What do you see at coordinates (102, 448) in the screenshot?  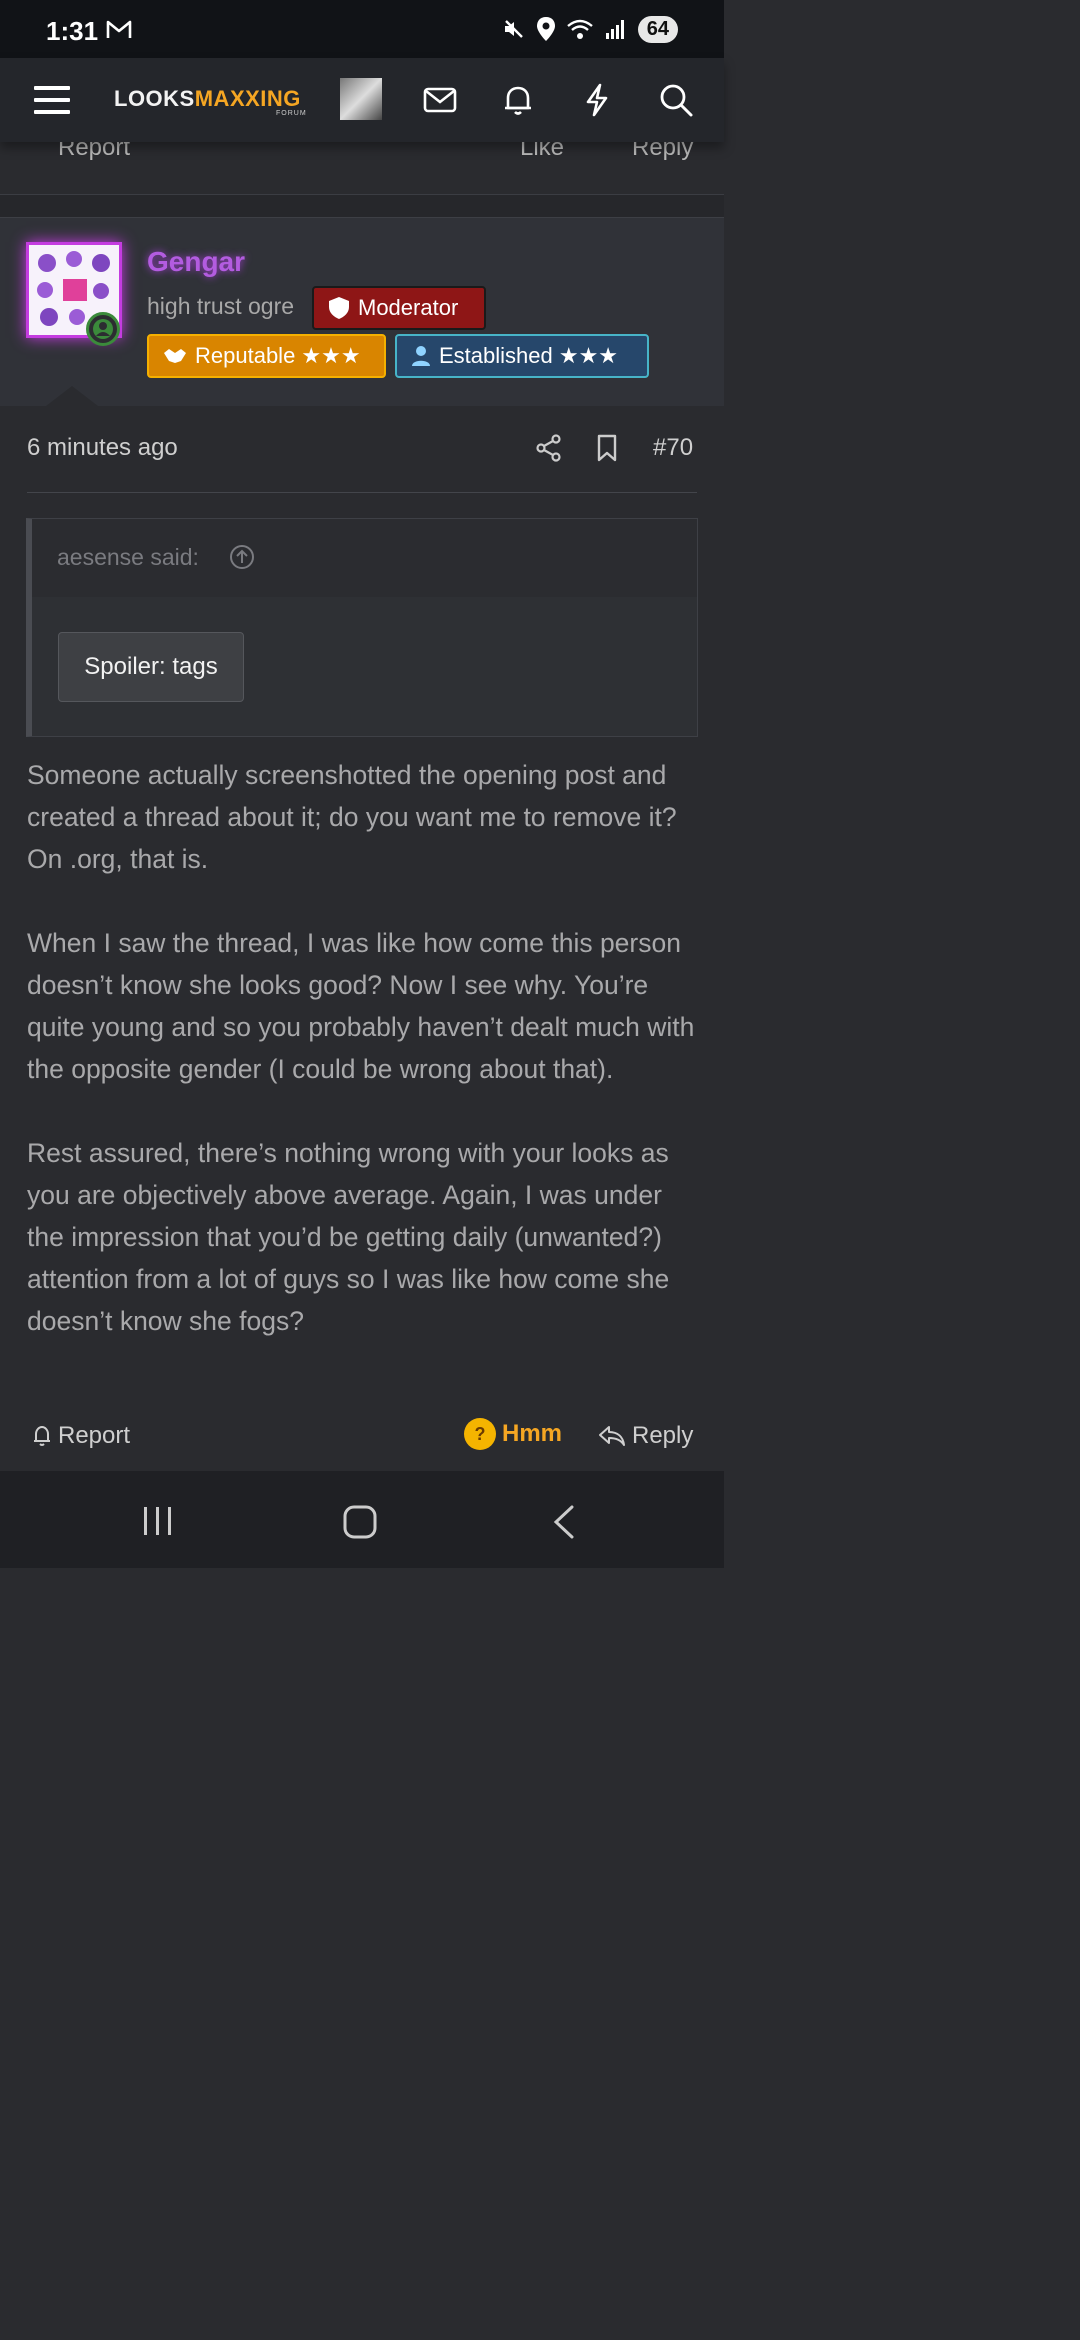 I see `post-time: 6 minutes ago` at bounding box center [102, 448].